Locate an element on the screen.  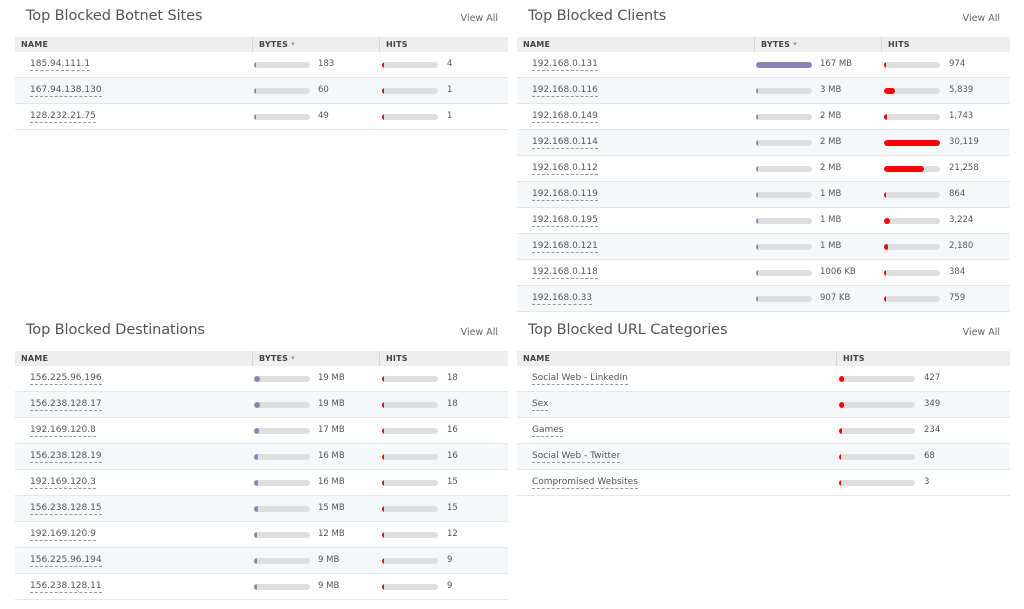
hits-value: 12 is located at coordinates (452, 534).